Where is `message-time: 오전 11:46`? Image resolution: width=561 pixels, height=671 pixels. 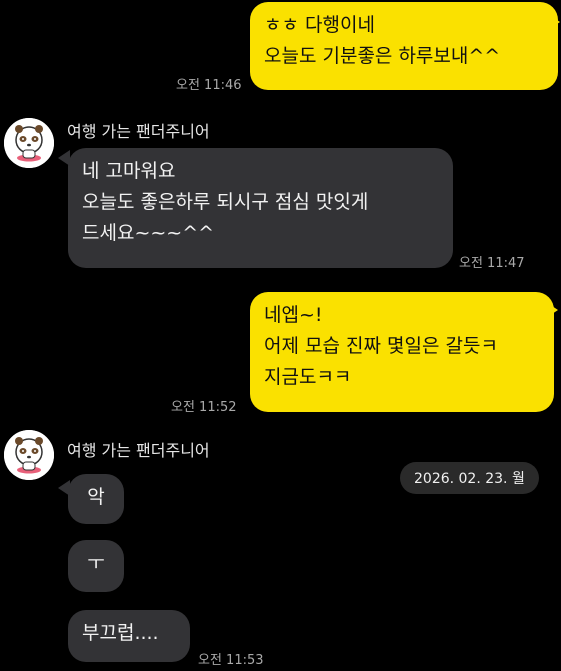 message-time: 오전 11:46 is located at coordinates (209, 85).